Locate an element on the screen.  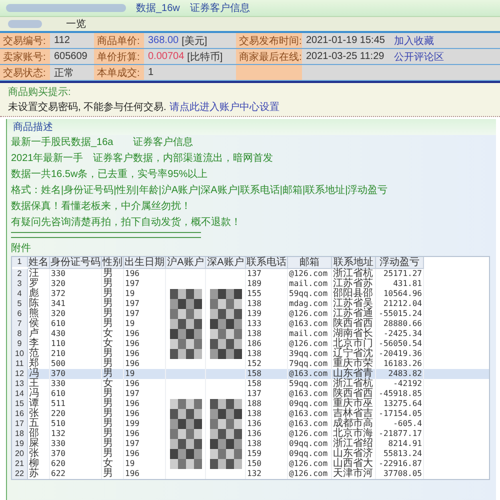
table-cell: 辽宁省沈 is located at coordinates (354, 354).